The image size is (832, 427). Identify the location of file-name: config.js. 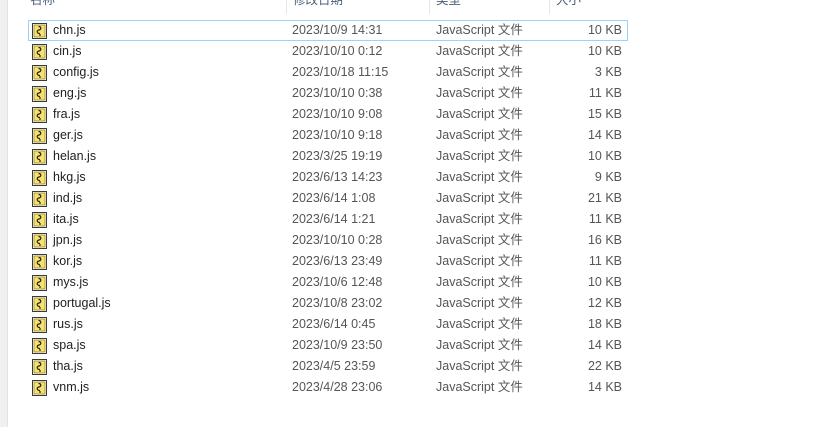
(76, 72).